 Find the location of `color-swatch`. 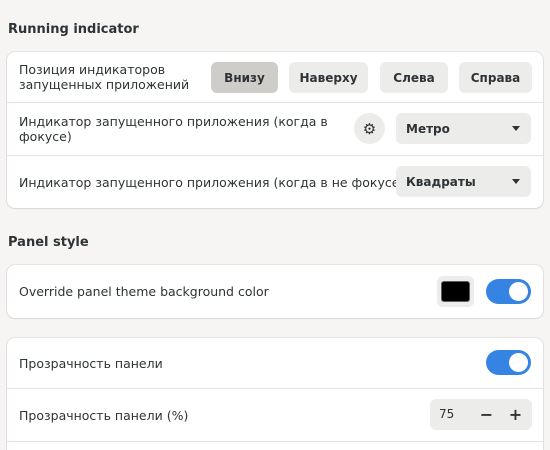

color-swatch is located at coordinates (455, 291).